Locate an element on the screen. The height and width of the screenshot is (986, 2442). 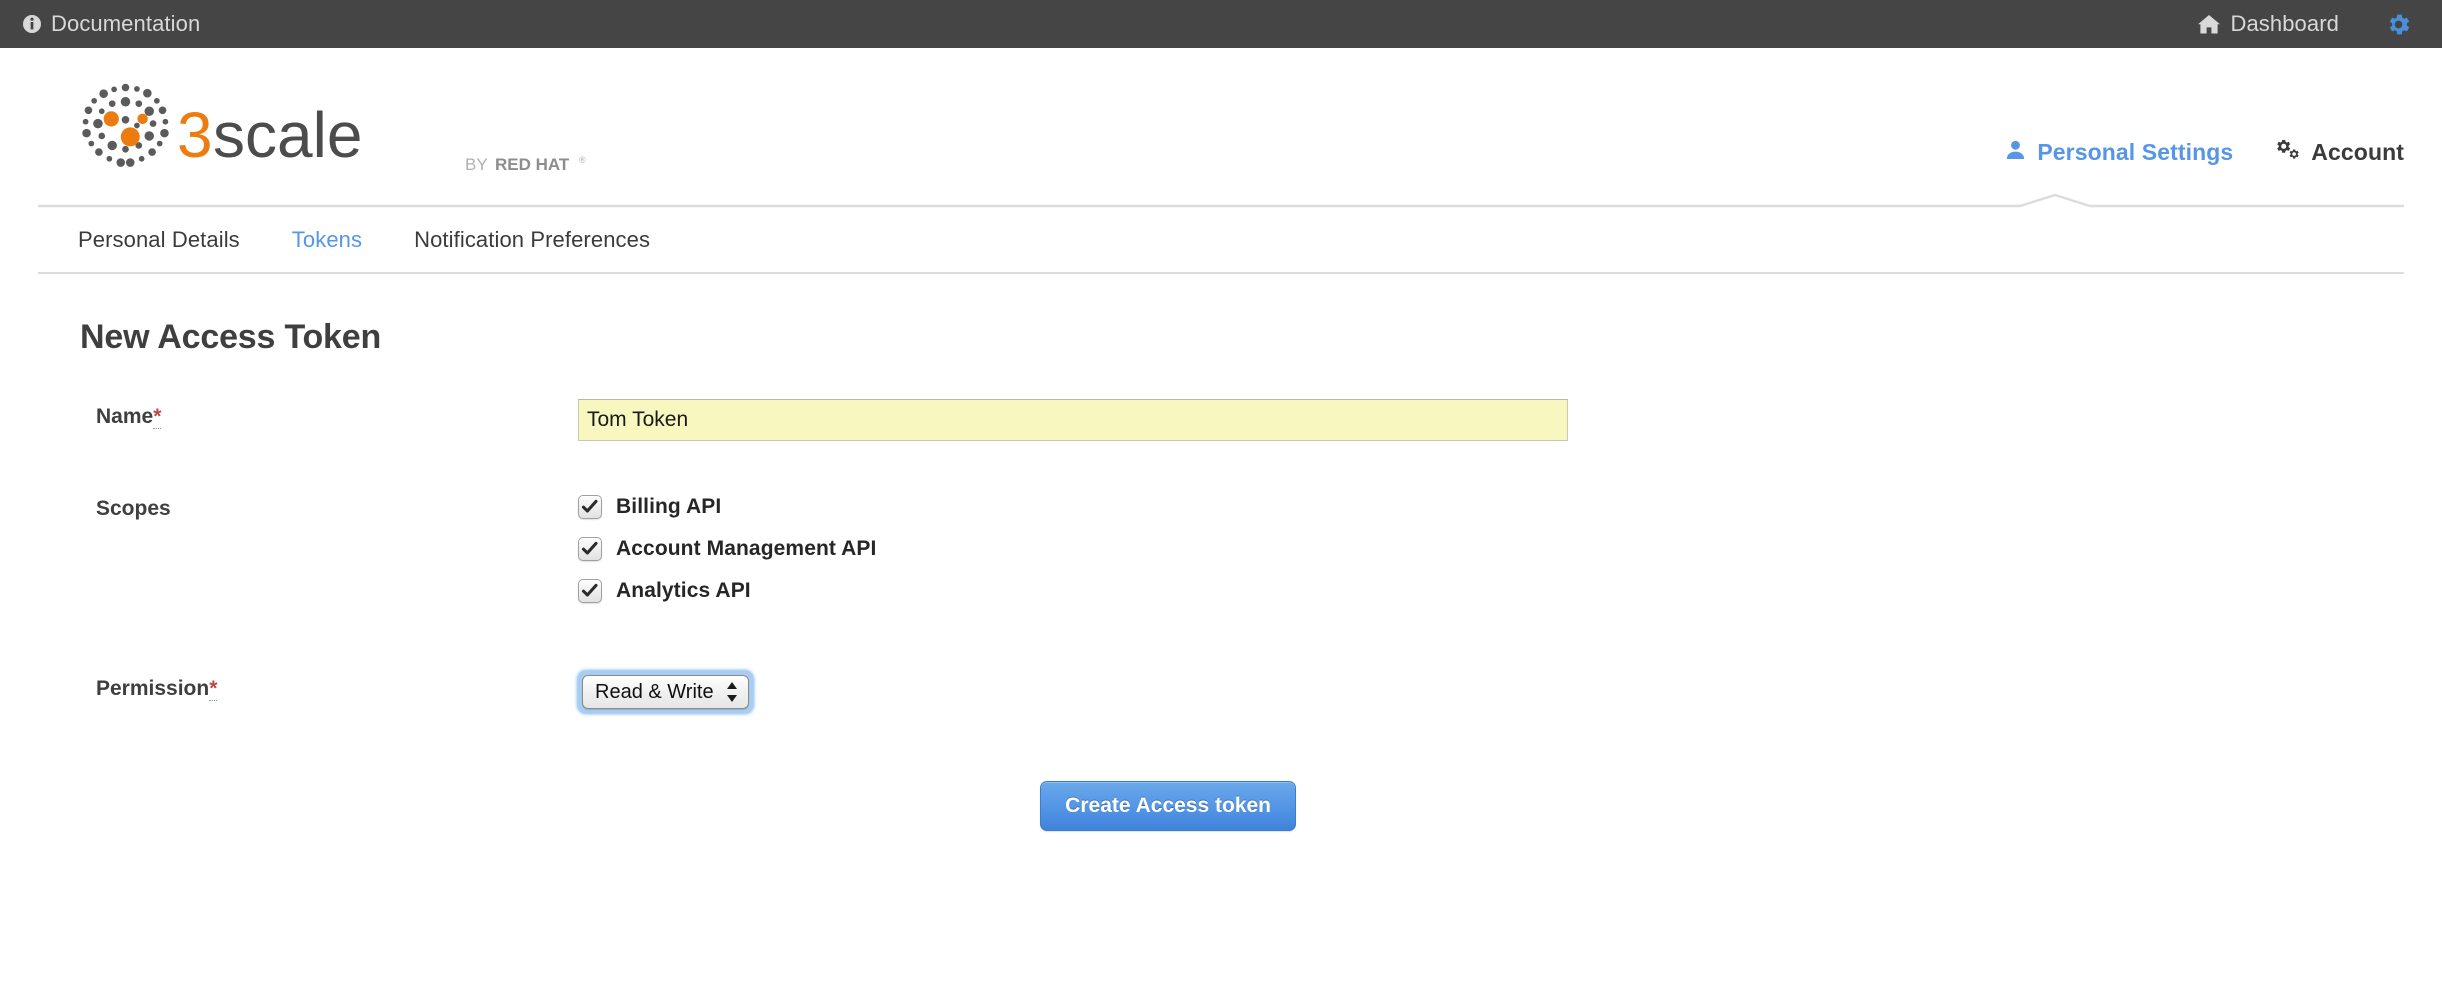
context-nav: Personal Settings Account is located at coordinates (2204, 152).